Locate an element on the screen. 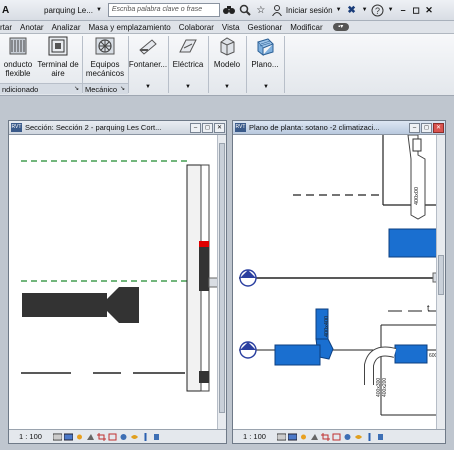 The height and width of the screenshot is (450, 454). duct-blue-right is located at coordinates (414, 243).